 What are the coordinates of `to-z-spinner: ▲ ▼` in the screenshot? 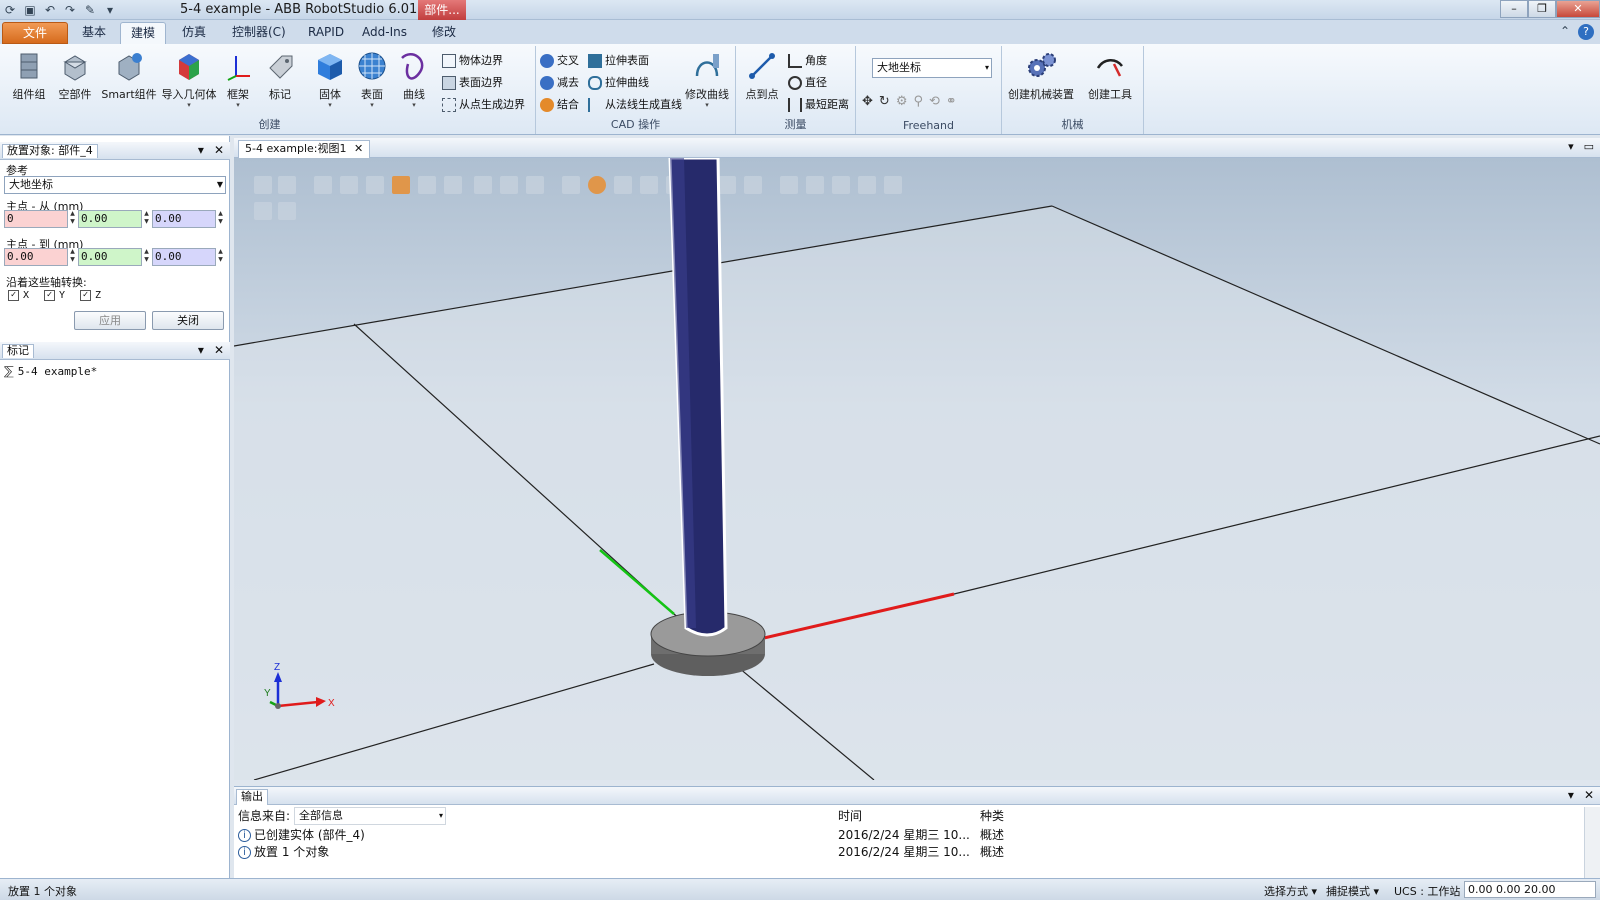 It's located at (220, 257).